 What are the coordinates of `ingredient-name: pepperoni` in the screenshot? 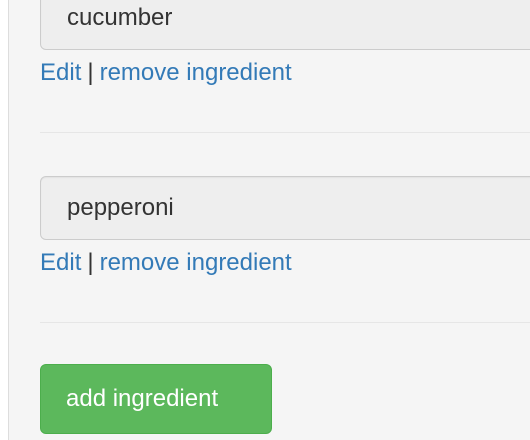 It's located at (120, 207).